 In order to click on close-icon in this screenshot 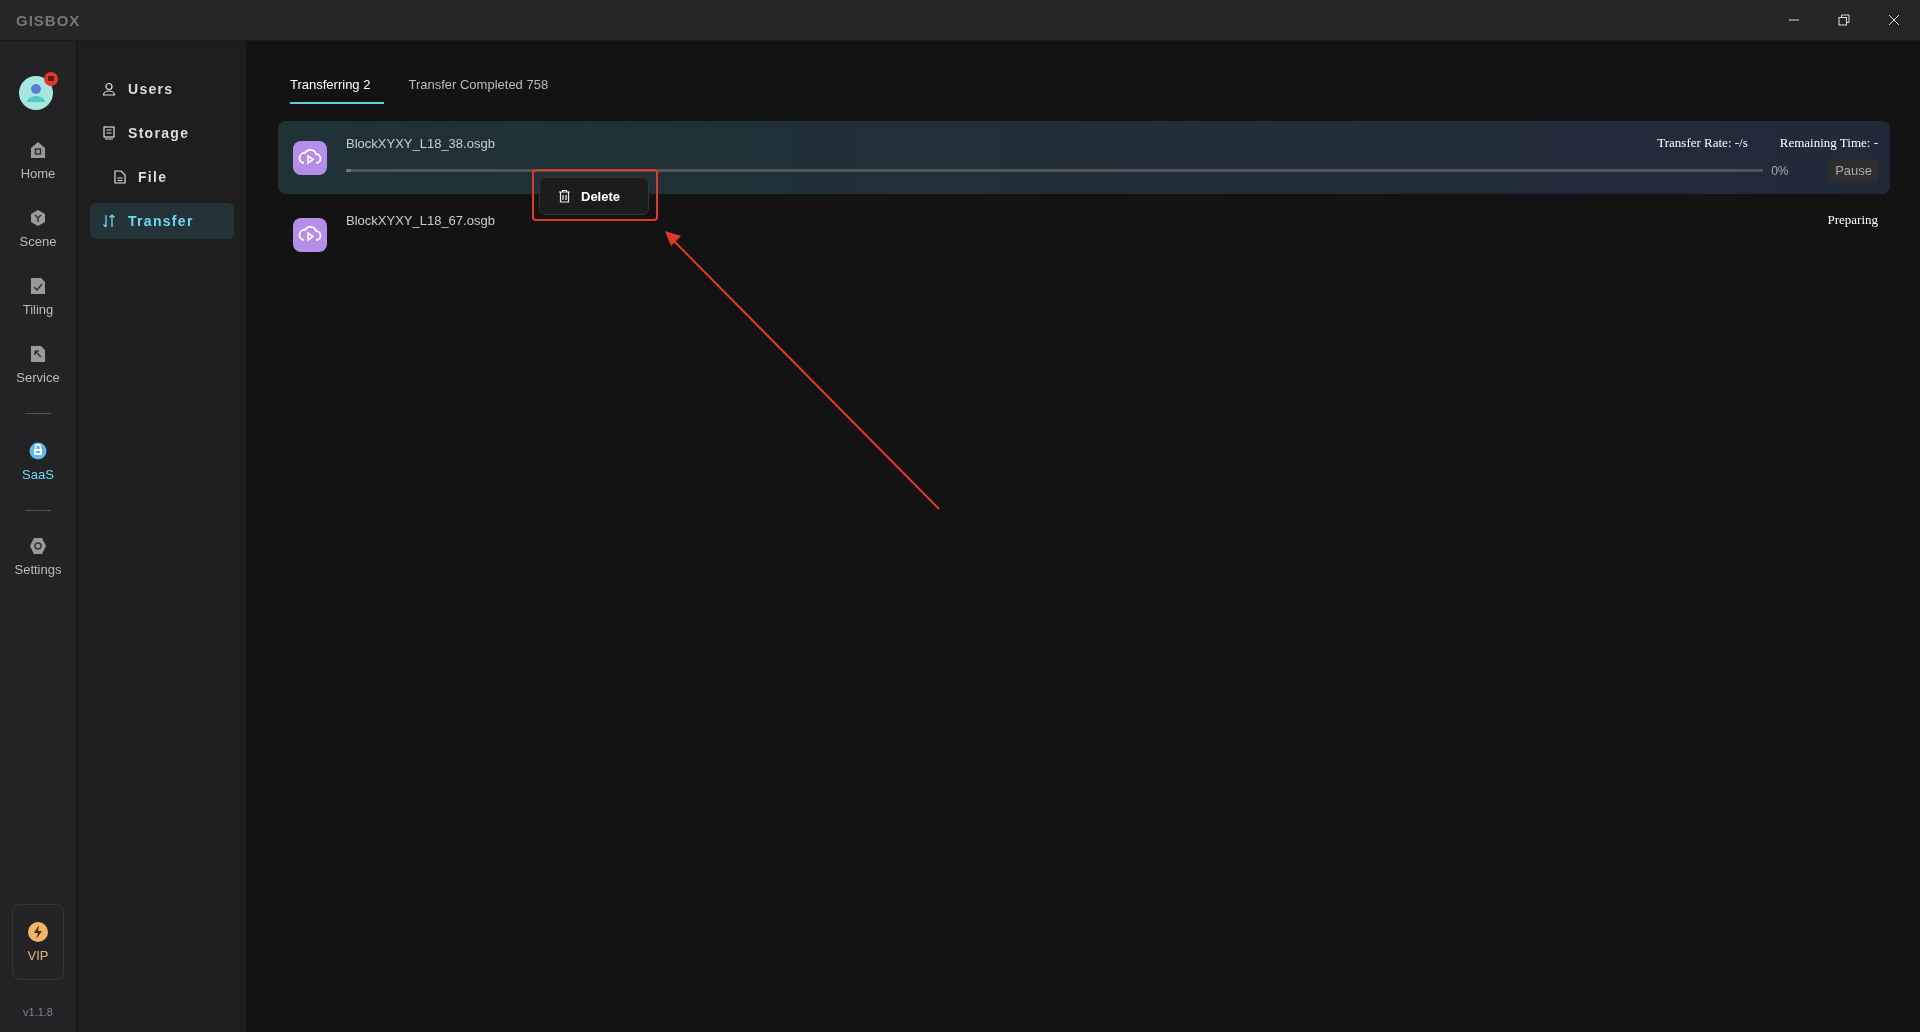, I will do `click(1894, 20)`.